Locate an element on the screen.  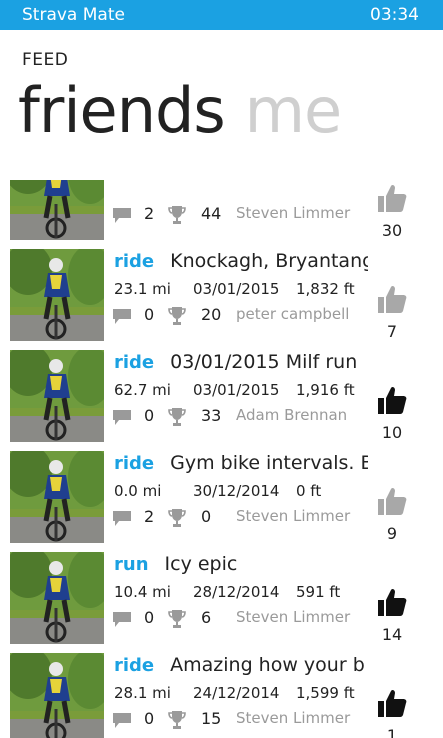
feed-item: 2 44 Steven Limmer 30 is located at coordinates (221, 214).